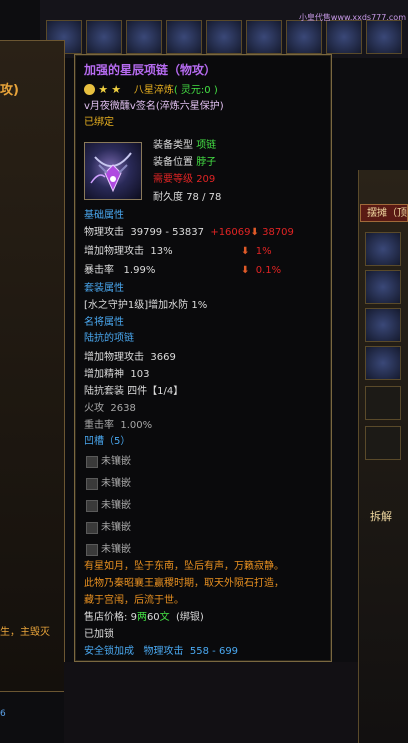 Image resolution: width=408 pixels, height=743 pixels. I want to click on lore-line: 藏于宫闱，后流于世。, so click(134, 600).